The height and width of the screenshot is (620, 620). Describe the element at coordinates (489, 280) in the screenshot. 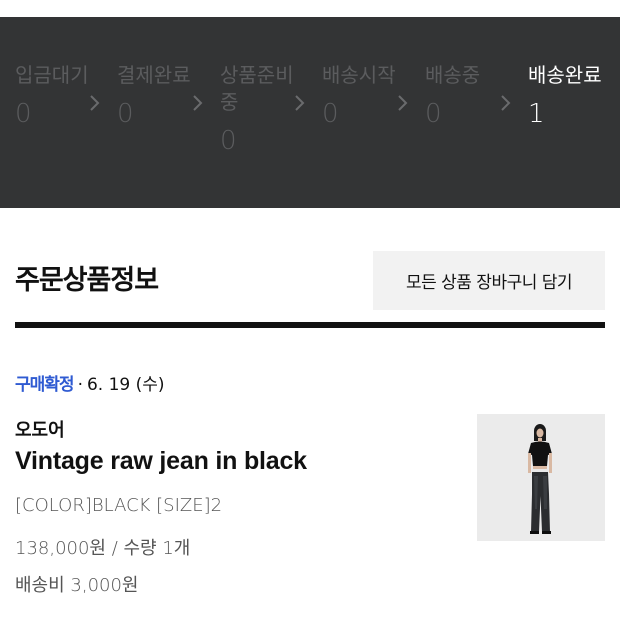

I see `add-all-to-cart-button: 모든 상품 장바구니 담기` at that location.